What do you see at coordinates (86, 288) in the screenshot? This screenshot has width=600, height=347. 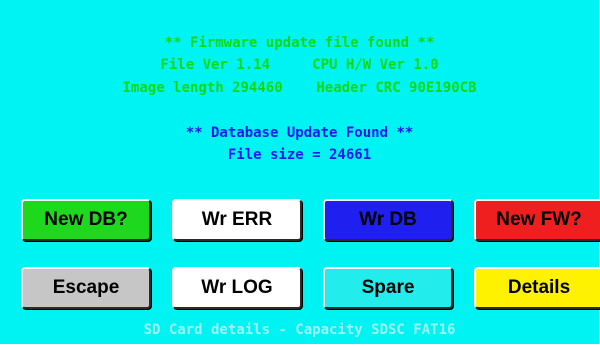 I see `escape-button: Escape` at bounding box center [86, 288].